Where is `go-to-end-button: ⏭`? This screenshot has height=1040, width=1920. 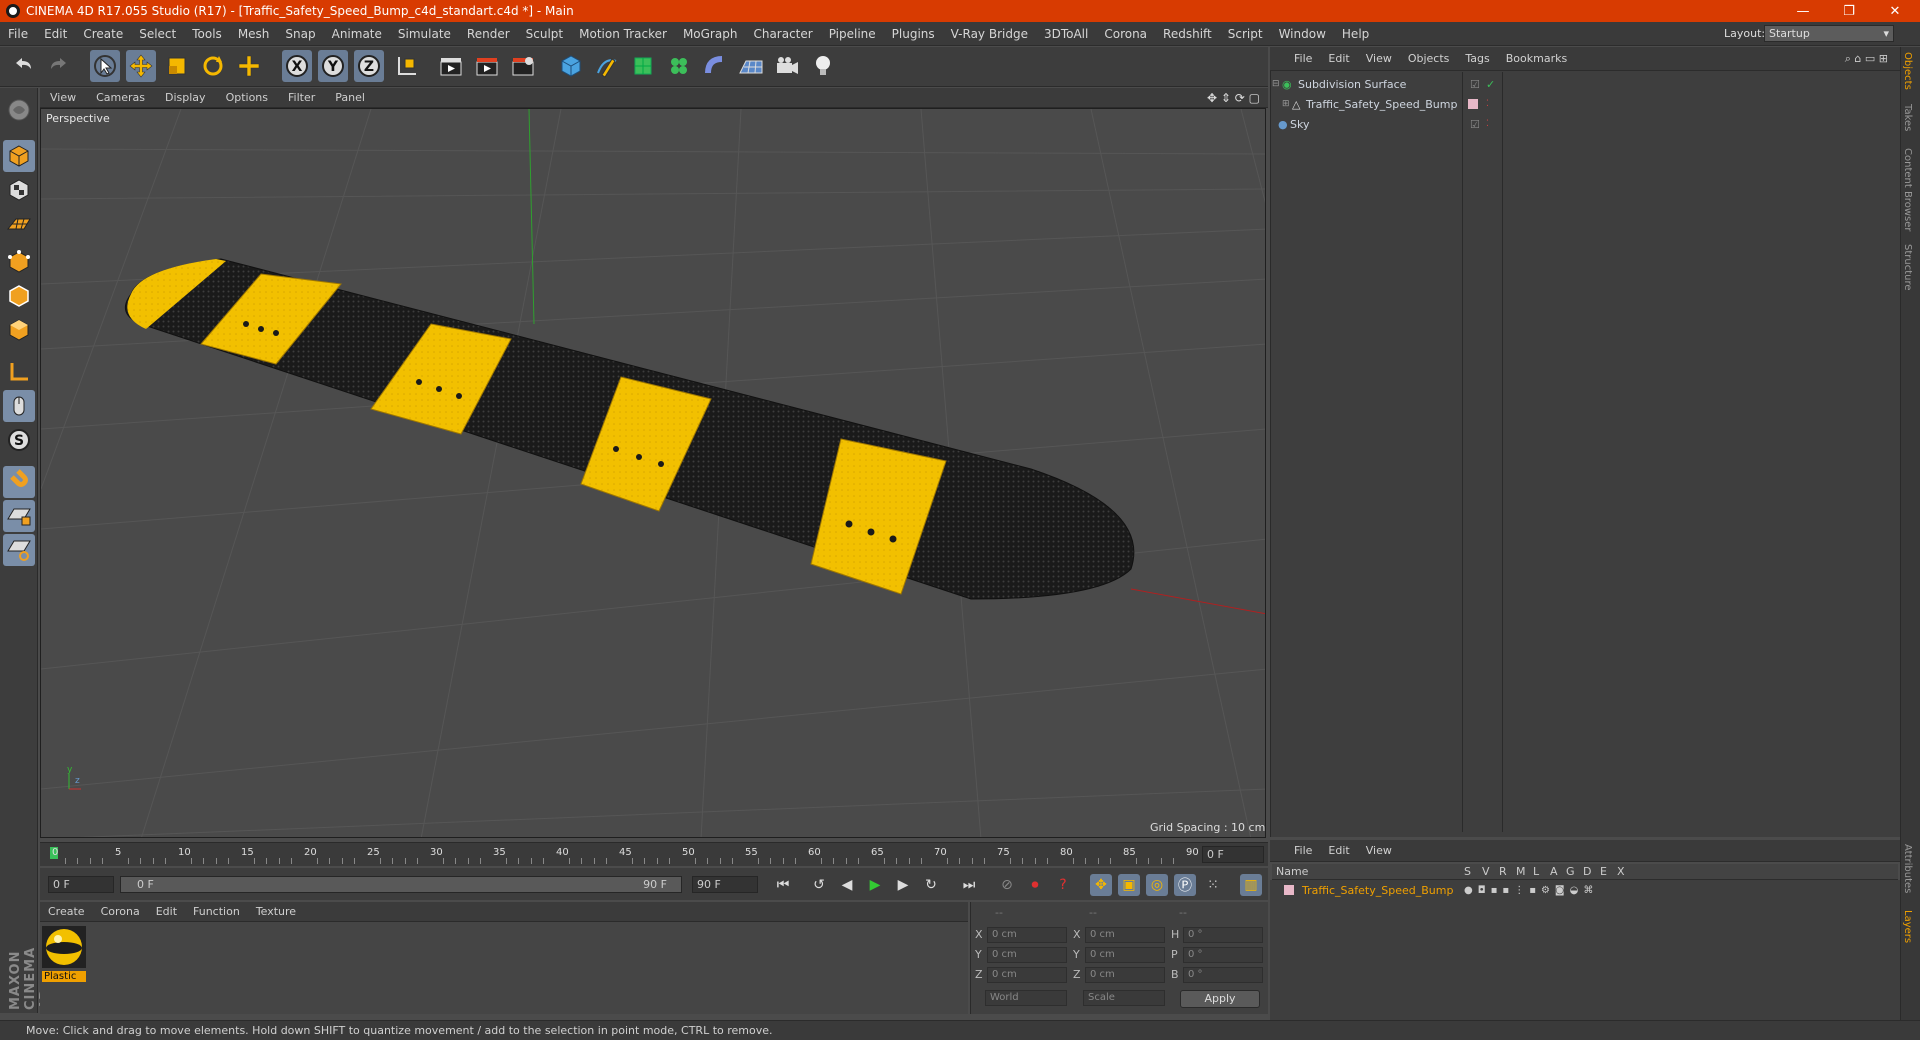
go-to-end-button: ⏭ is located at coordinates (969, 885).